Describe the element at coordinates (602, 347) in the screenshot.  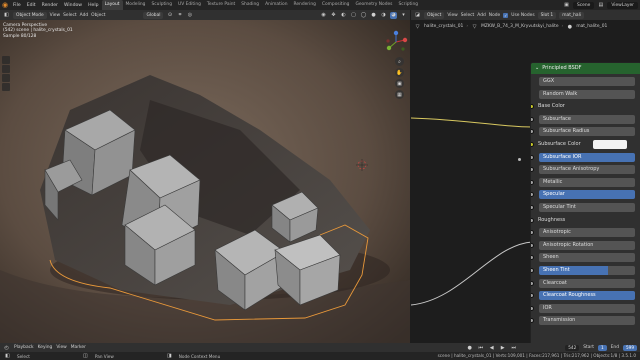
I see `start-frame-field: 1` at that location.